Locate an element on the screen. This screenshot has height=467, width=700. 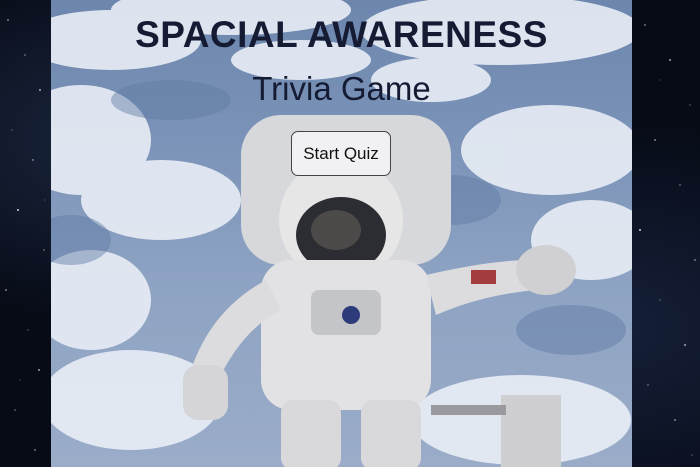
start-quiz-button: Start Quiz is located at coordinates (341, 153).